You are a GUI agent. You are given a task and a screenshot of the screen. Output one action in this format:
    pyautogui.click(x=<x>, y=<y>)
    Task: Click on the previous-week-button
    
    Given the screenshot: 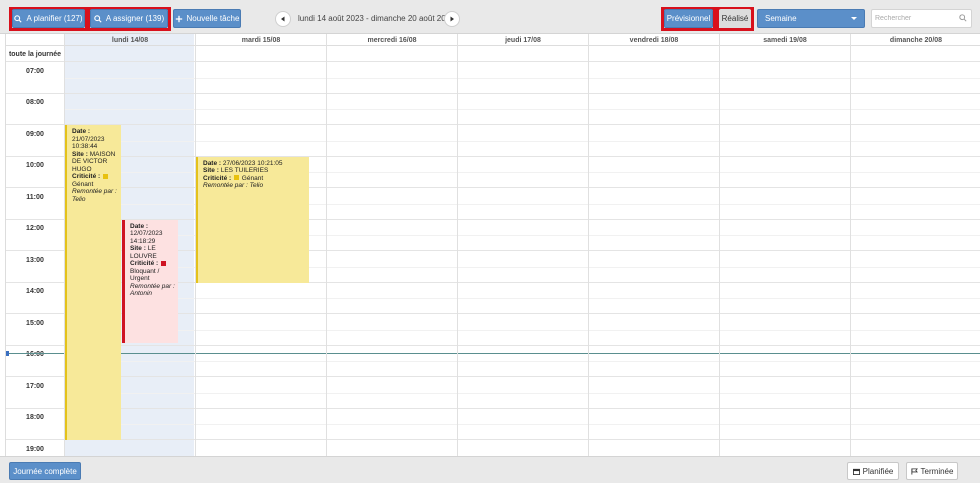 What is the action you would take?
    pyautogui.click(x=283, y=19)
    